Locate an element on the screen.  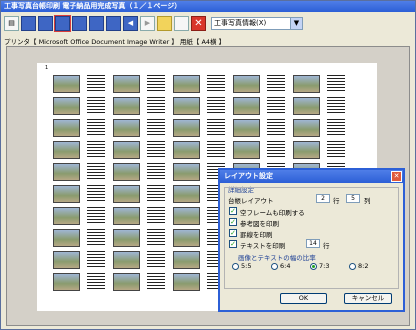
layout-1-button is located at coordinates (28, 23).